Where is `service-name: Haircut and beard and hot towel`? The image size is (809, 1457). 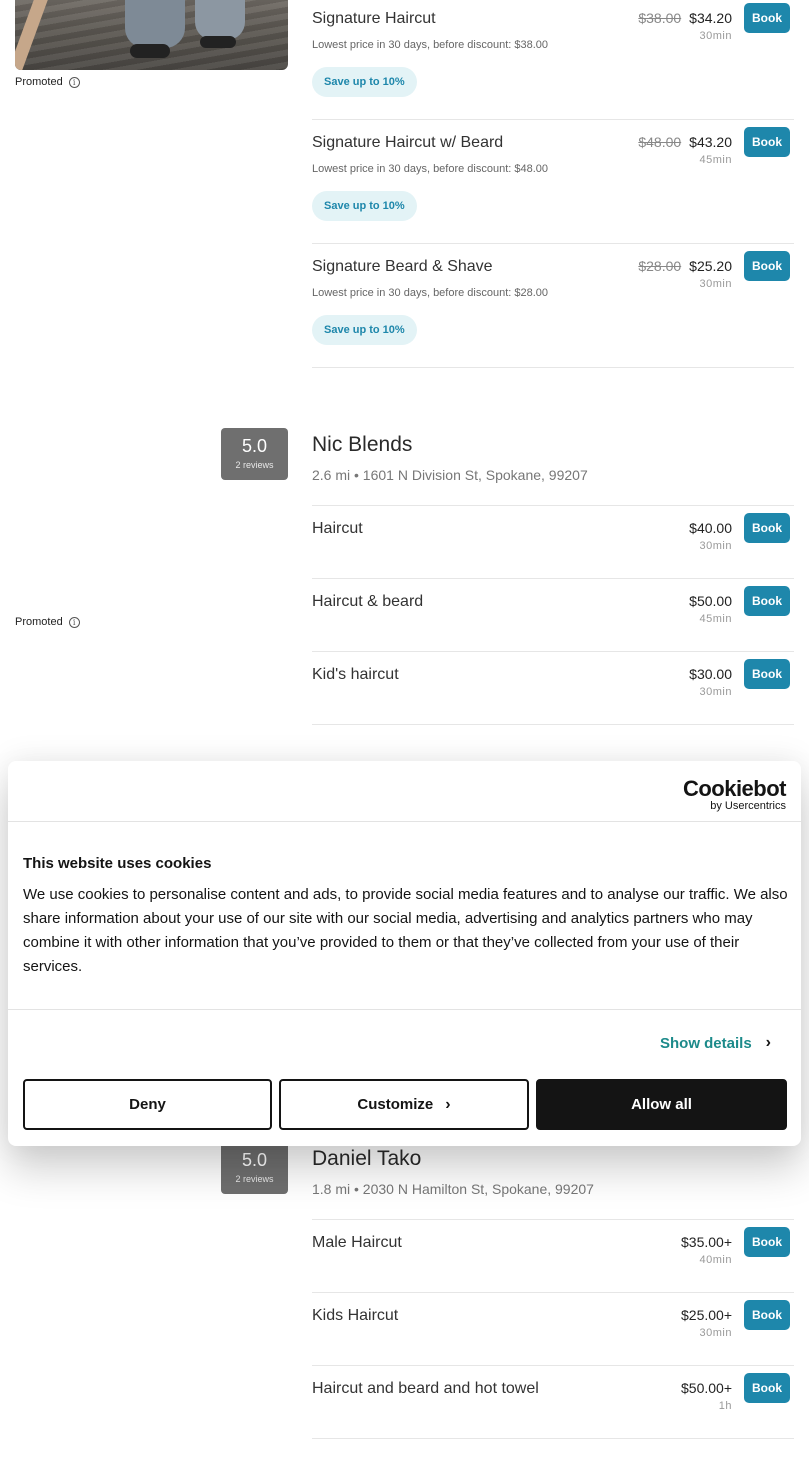 service-name: Haircut and beard and hot towel is located at coordinates (425, 1388).